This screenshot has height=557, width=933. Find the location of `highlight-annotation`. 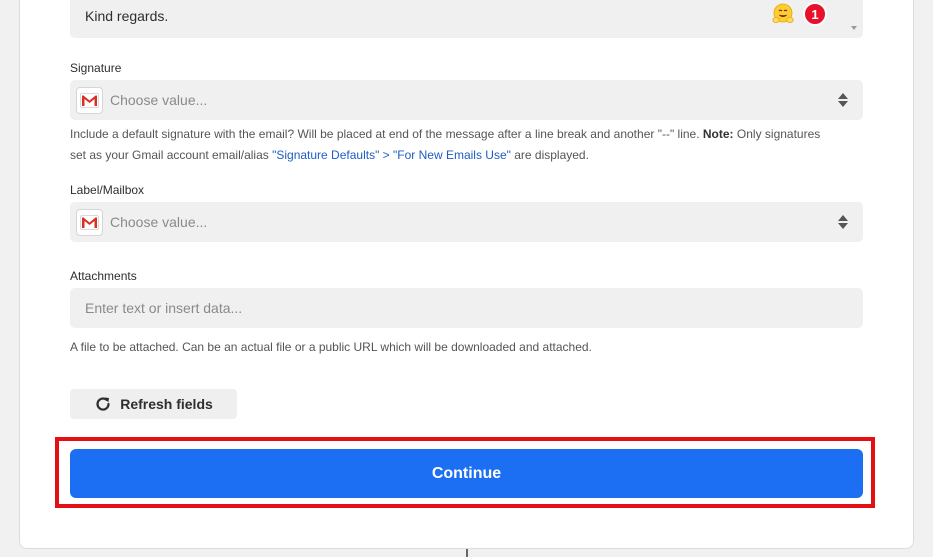

highlight-annotation is located at coordinates (465, 472).